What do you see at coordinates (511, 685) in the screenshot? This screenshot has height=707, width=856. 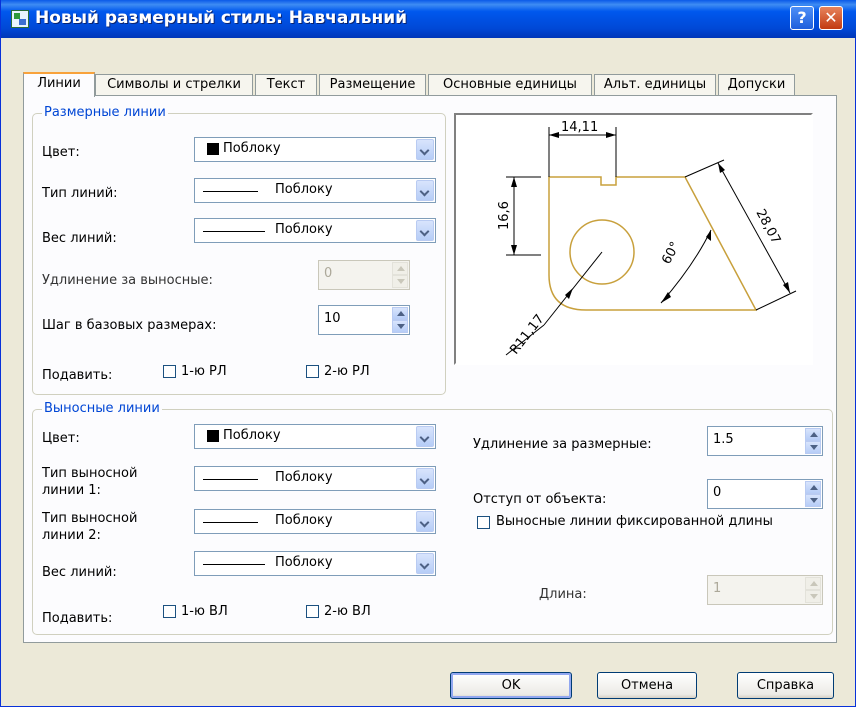 I see `ok-button: OK` at bounding box center [511, 685].